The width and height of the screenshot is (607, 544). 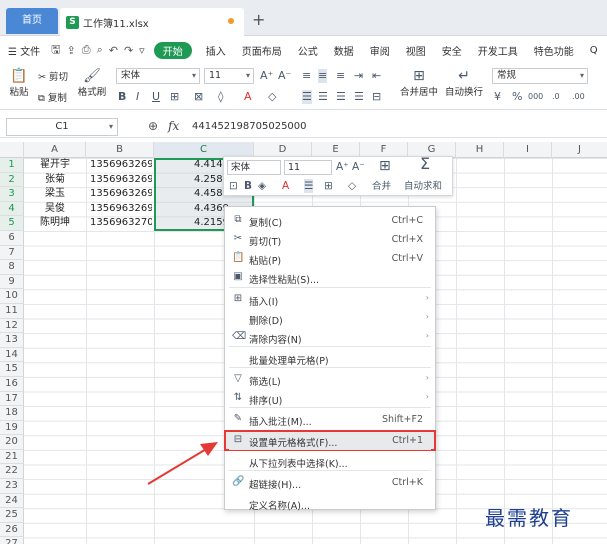 What do you see at coordinates (71, 50) in the screenshot?
I see `export-icon: ⇪` at bounding box center [71, 50].